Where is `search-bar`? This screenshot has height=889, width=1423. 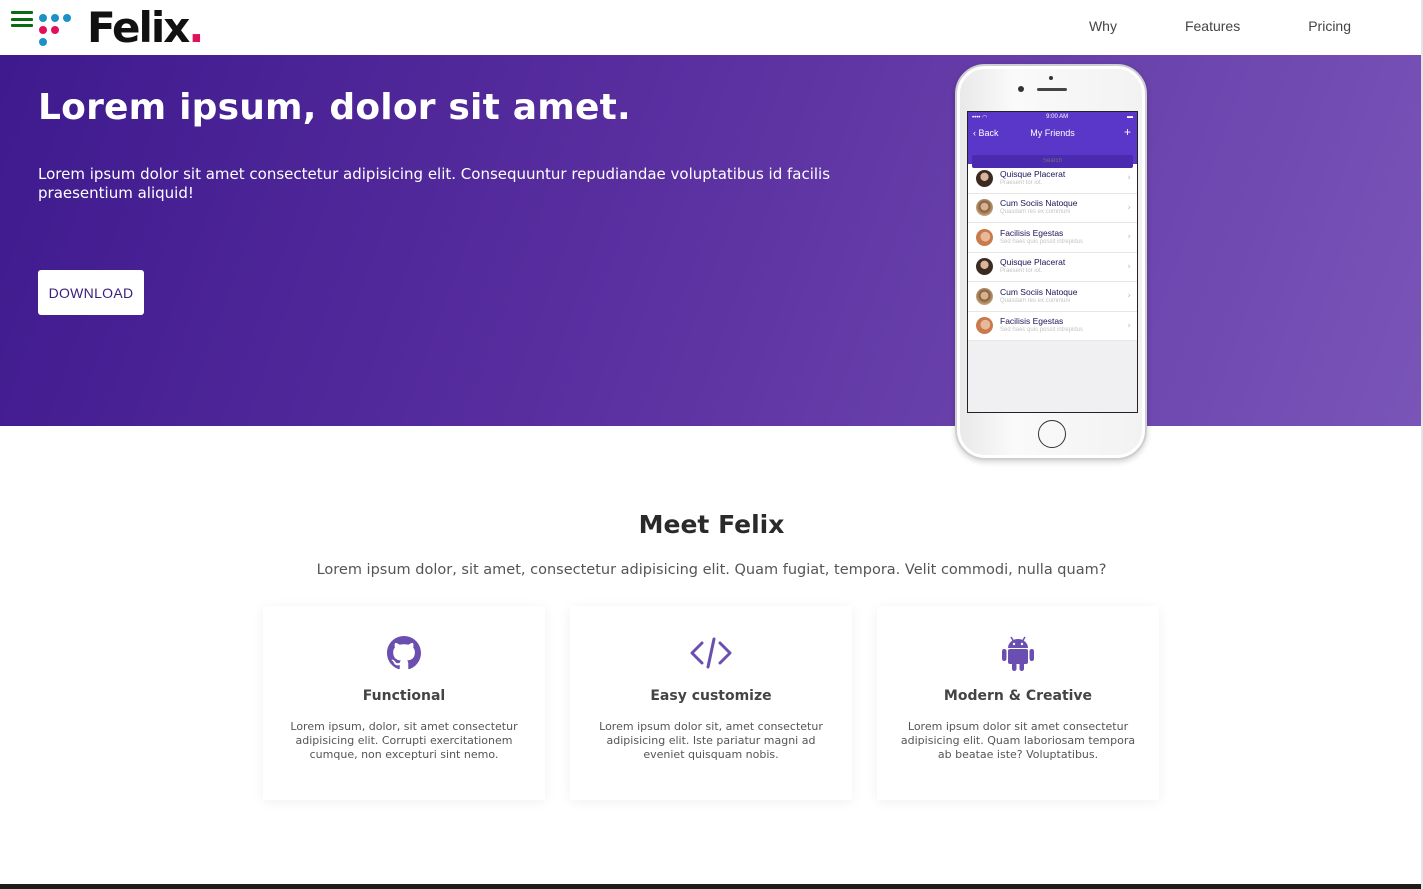 search-bar is located at coordinates (1052, 156).